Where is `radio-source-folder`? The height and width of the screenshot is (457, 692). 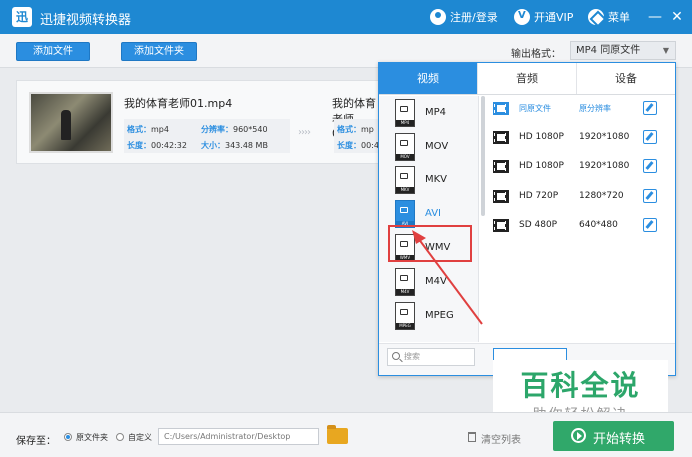
radio-source-folder is located at coordinates (68, 437).